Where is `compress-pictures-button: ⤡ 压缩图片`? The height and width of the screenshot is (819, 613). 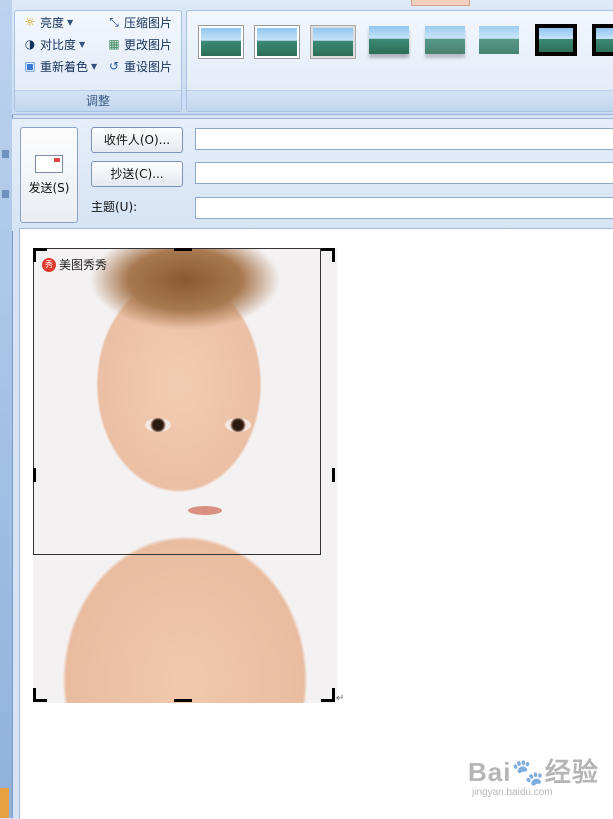
compress-pictures-button: ⤡ 压缩图片 is located at coordinates (139, 22).